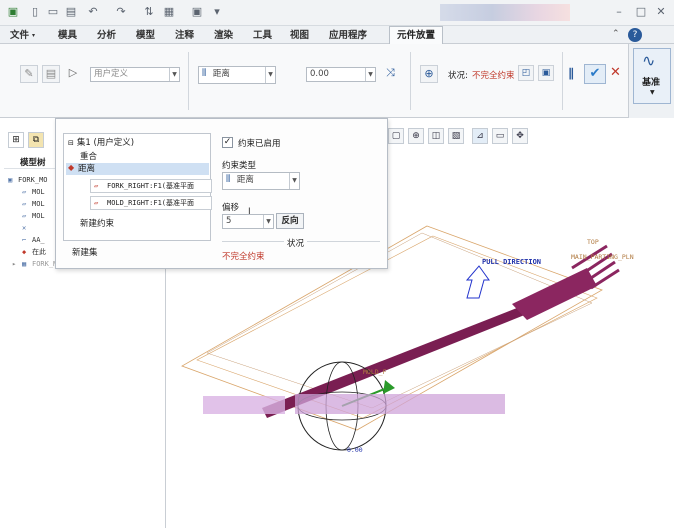  I want to click on panel-constraint-type-select: ⫴ 距离 ▼, so click(261, 181).